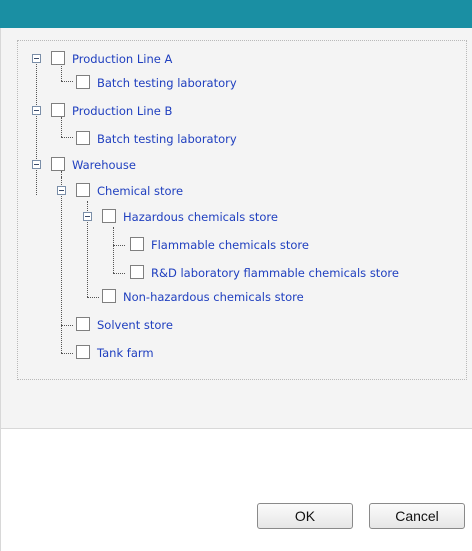 Image resolution: width=472 pixels, height=551 pixels. I want to click on tree-node-tank-farm: Tank farm, so click(148, 353).